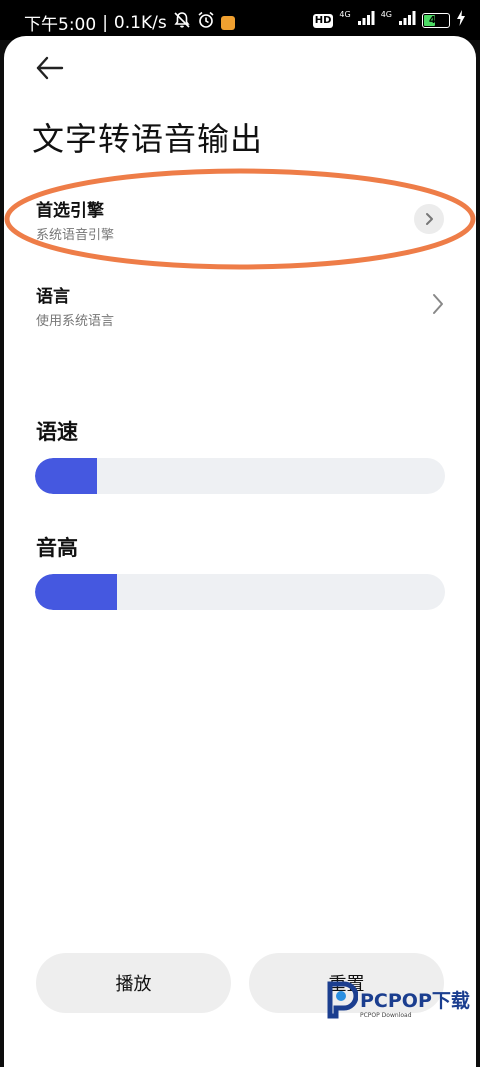  What do you see at coordinates (133, 983) in the screenshot?
I see `play-button: 播放` at bounding box center [133, 983].